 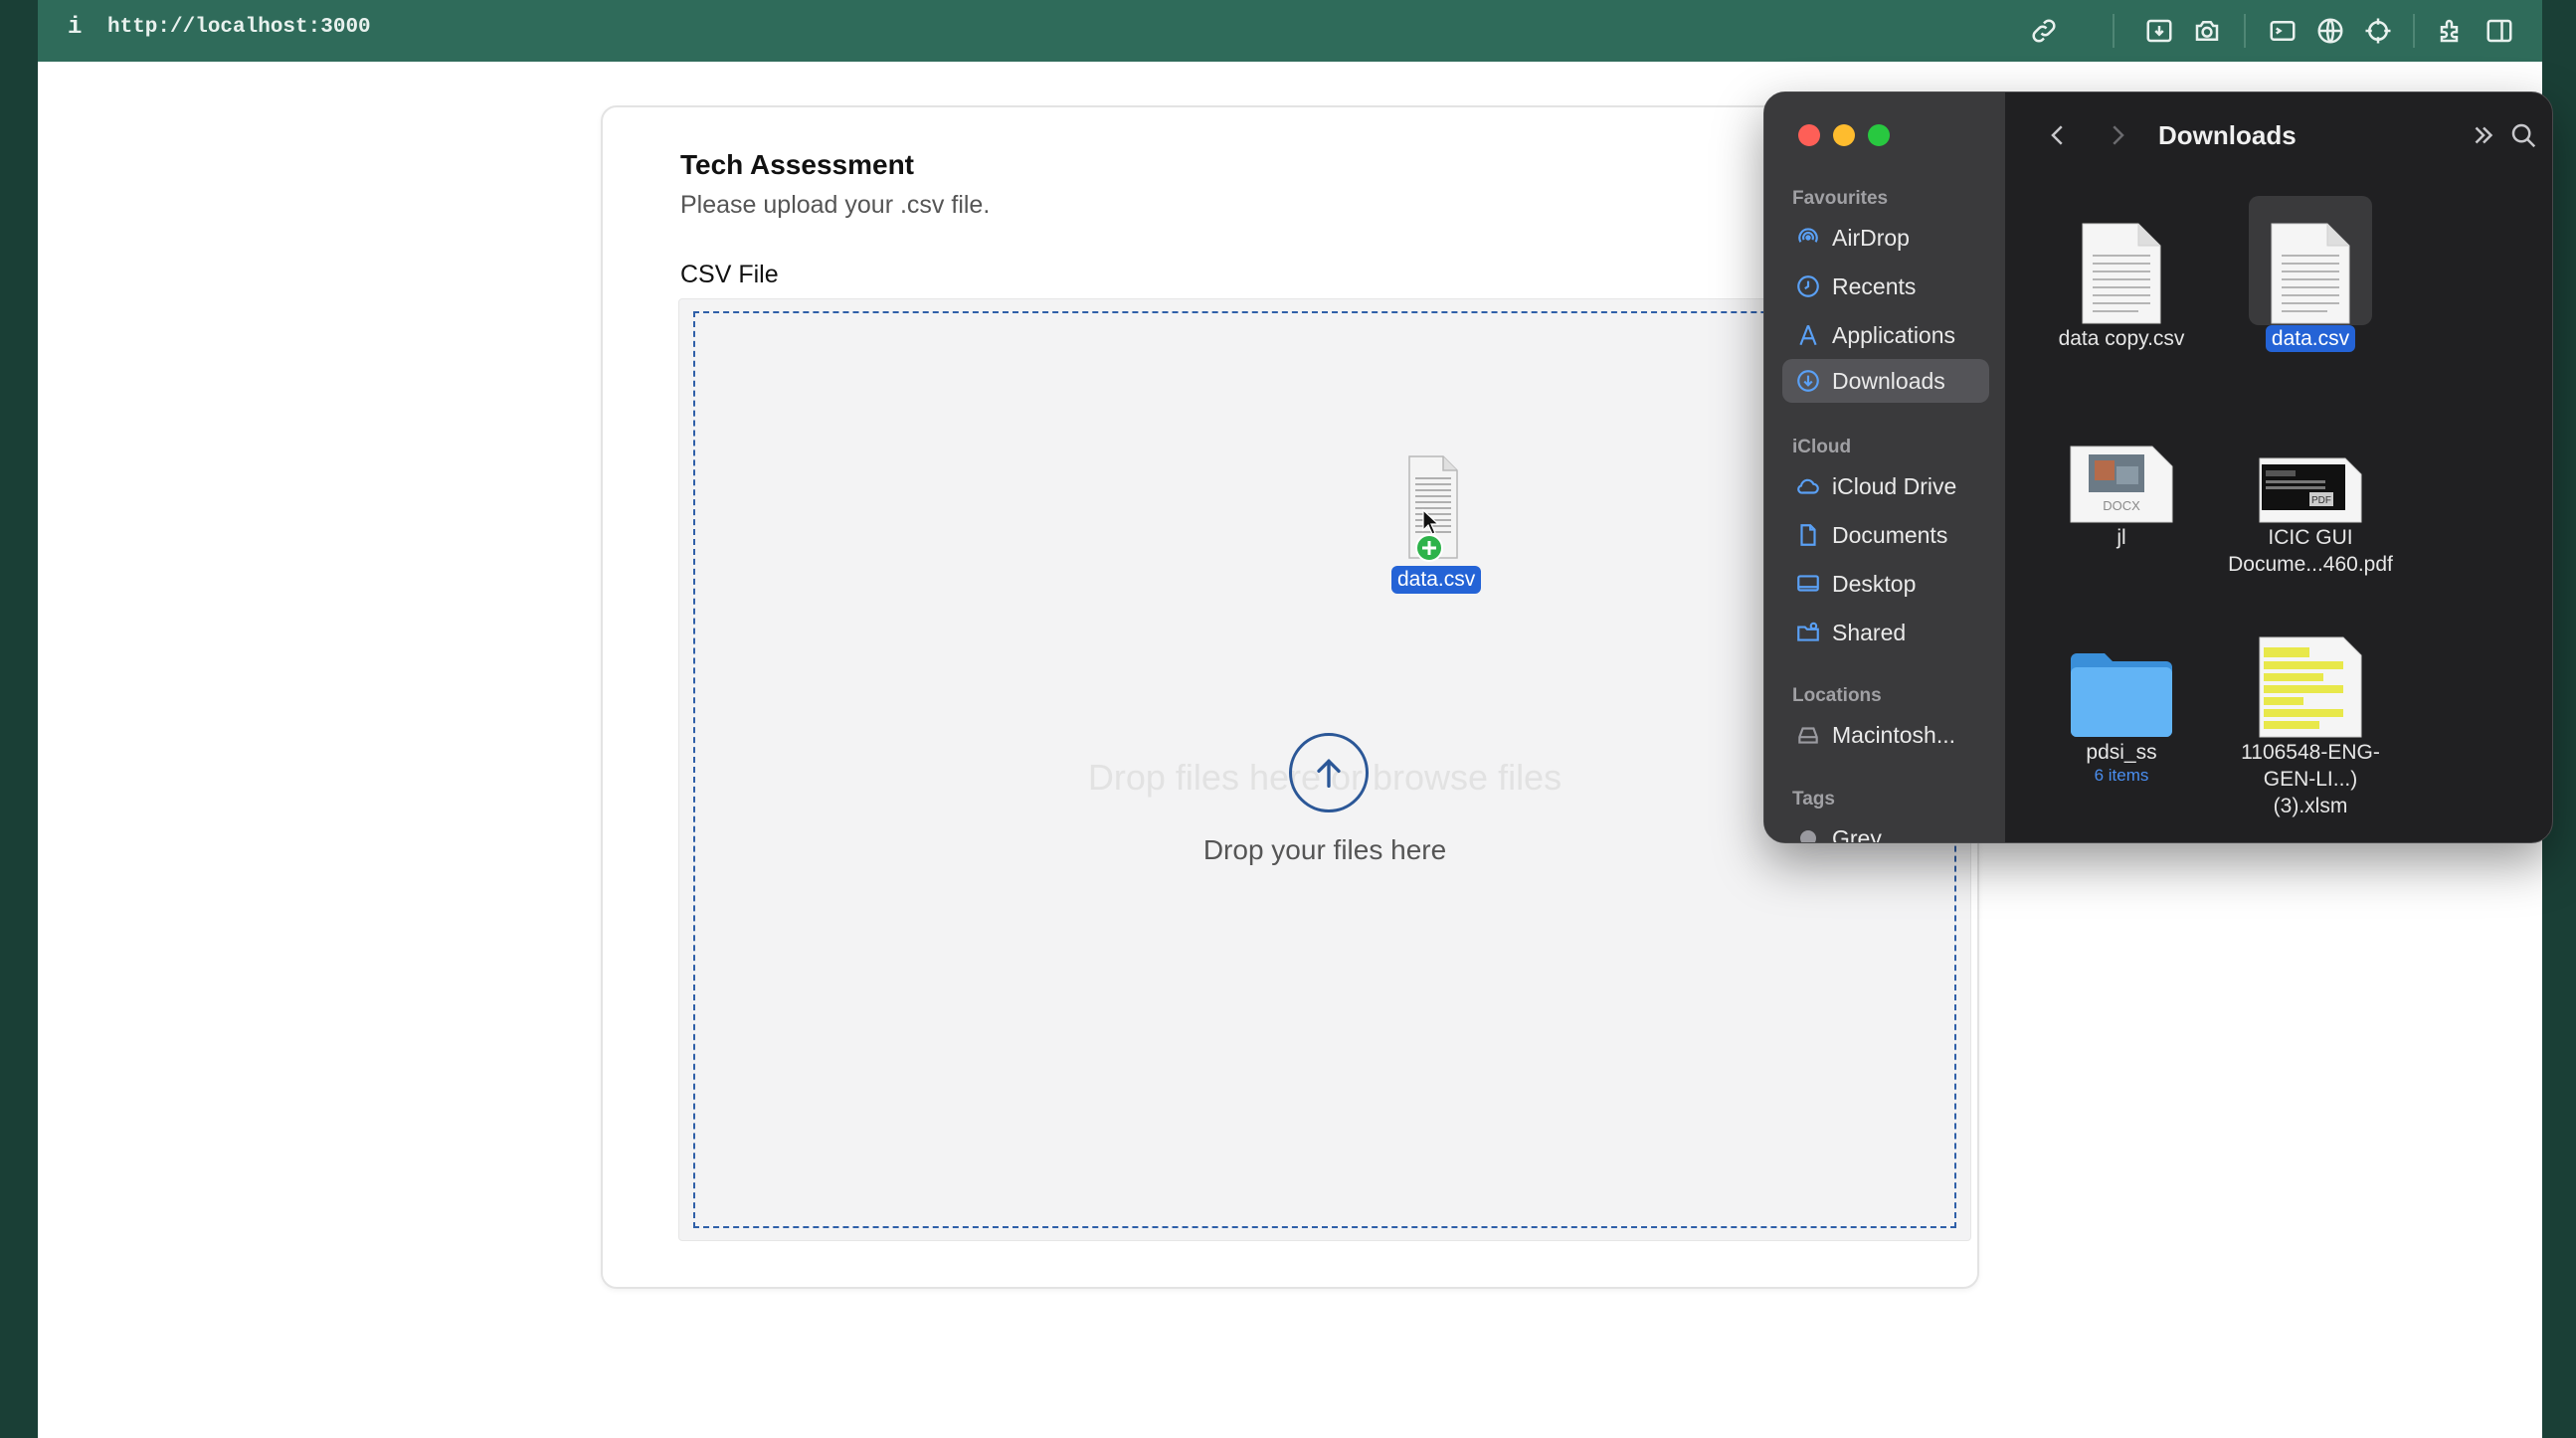 I want to click on folder-name: pdsi_ss, so click(x=2121, y=752).